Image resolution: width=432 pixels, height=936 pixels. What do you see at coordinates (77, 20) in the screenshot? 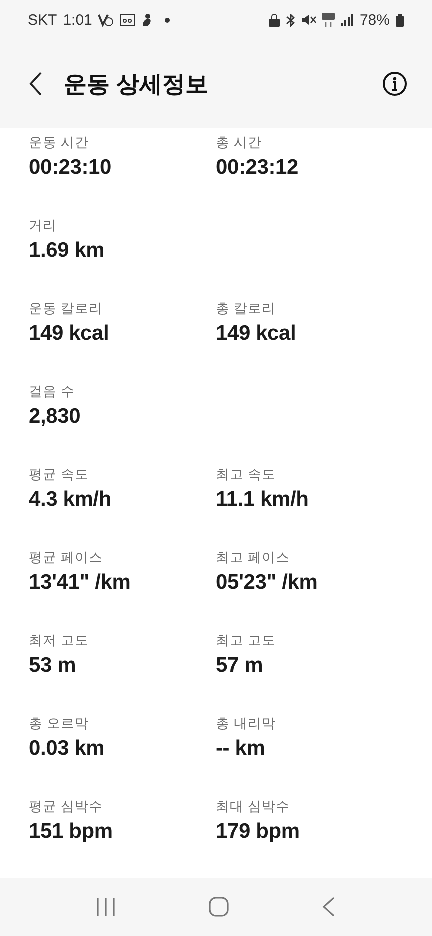
I see `clock-time: 1:01` at bounding box center [77, 20].